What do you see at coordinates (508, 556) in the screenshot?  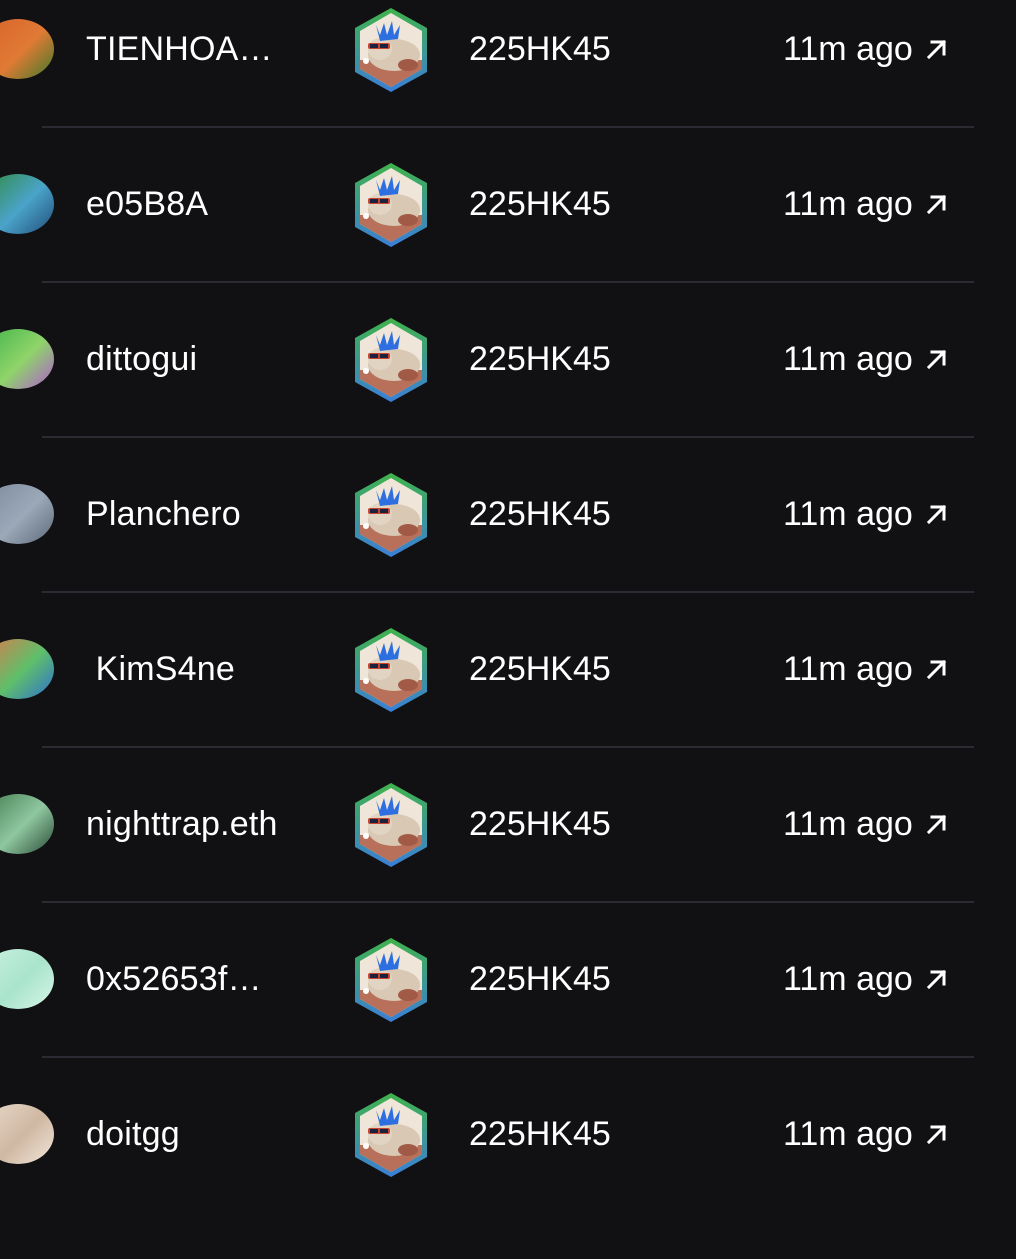 I see `activity-row: Planchero 225HK45 11m ago` at bounding box center [508, 556].